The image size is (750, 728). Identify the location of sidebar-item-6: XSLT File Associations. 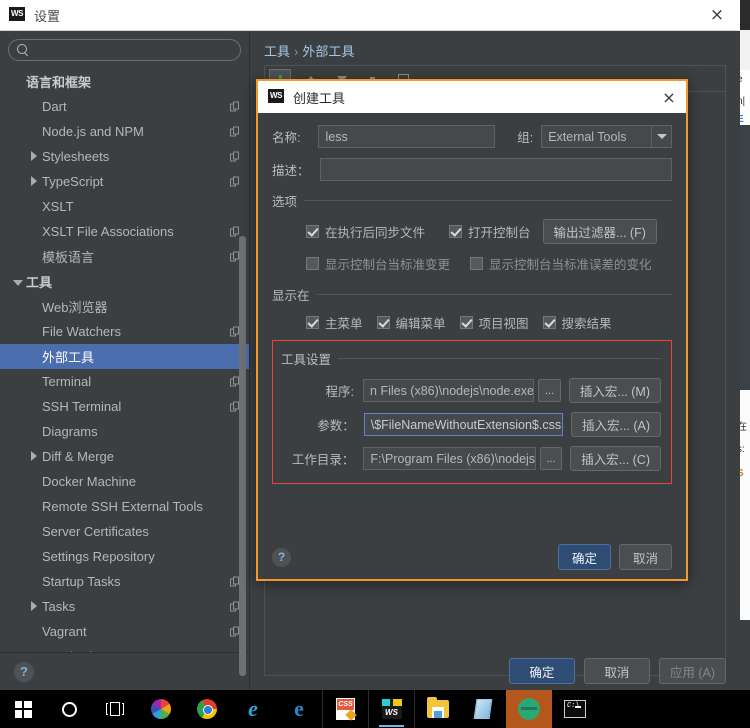
(124, 231).